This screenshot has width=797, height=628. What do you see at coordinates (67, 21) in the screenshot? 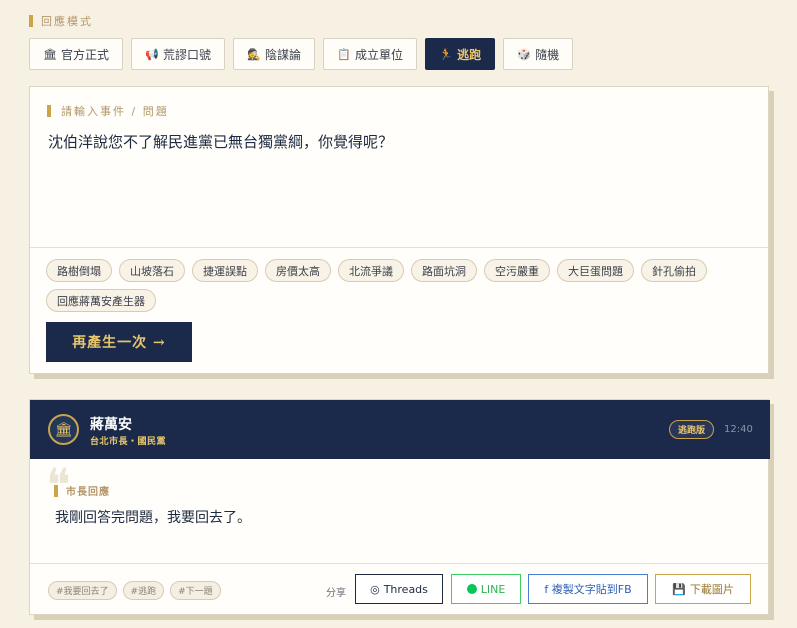
I see `mode-section-title: 回應模式` at bounding box center [67, 21].